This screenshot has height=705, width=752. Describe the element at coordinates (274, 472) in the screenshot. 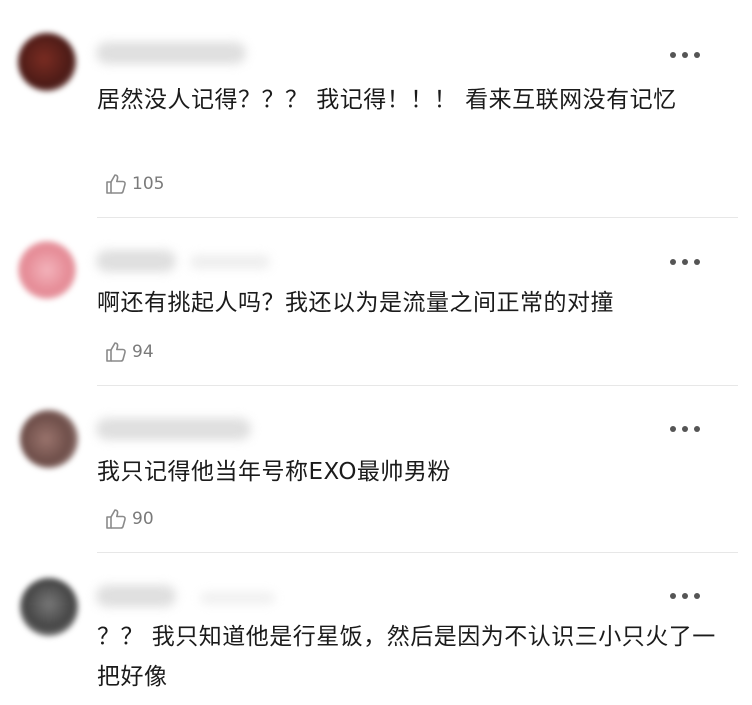

I see `comment-text: 我只记得他当年号称EXO最帅男粉` at that location.